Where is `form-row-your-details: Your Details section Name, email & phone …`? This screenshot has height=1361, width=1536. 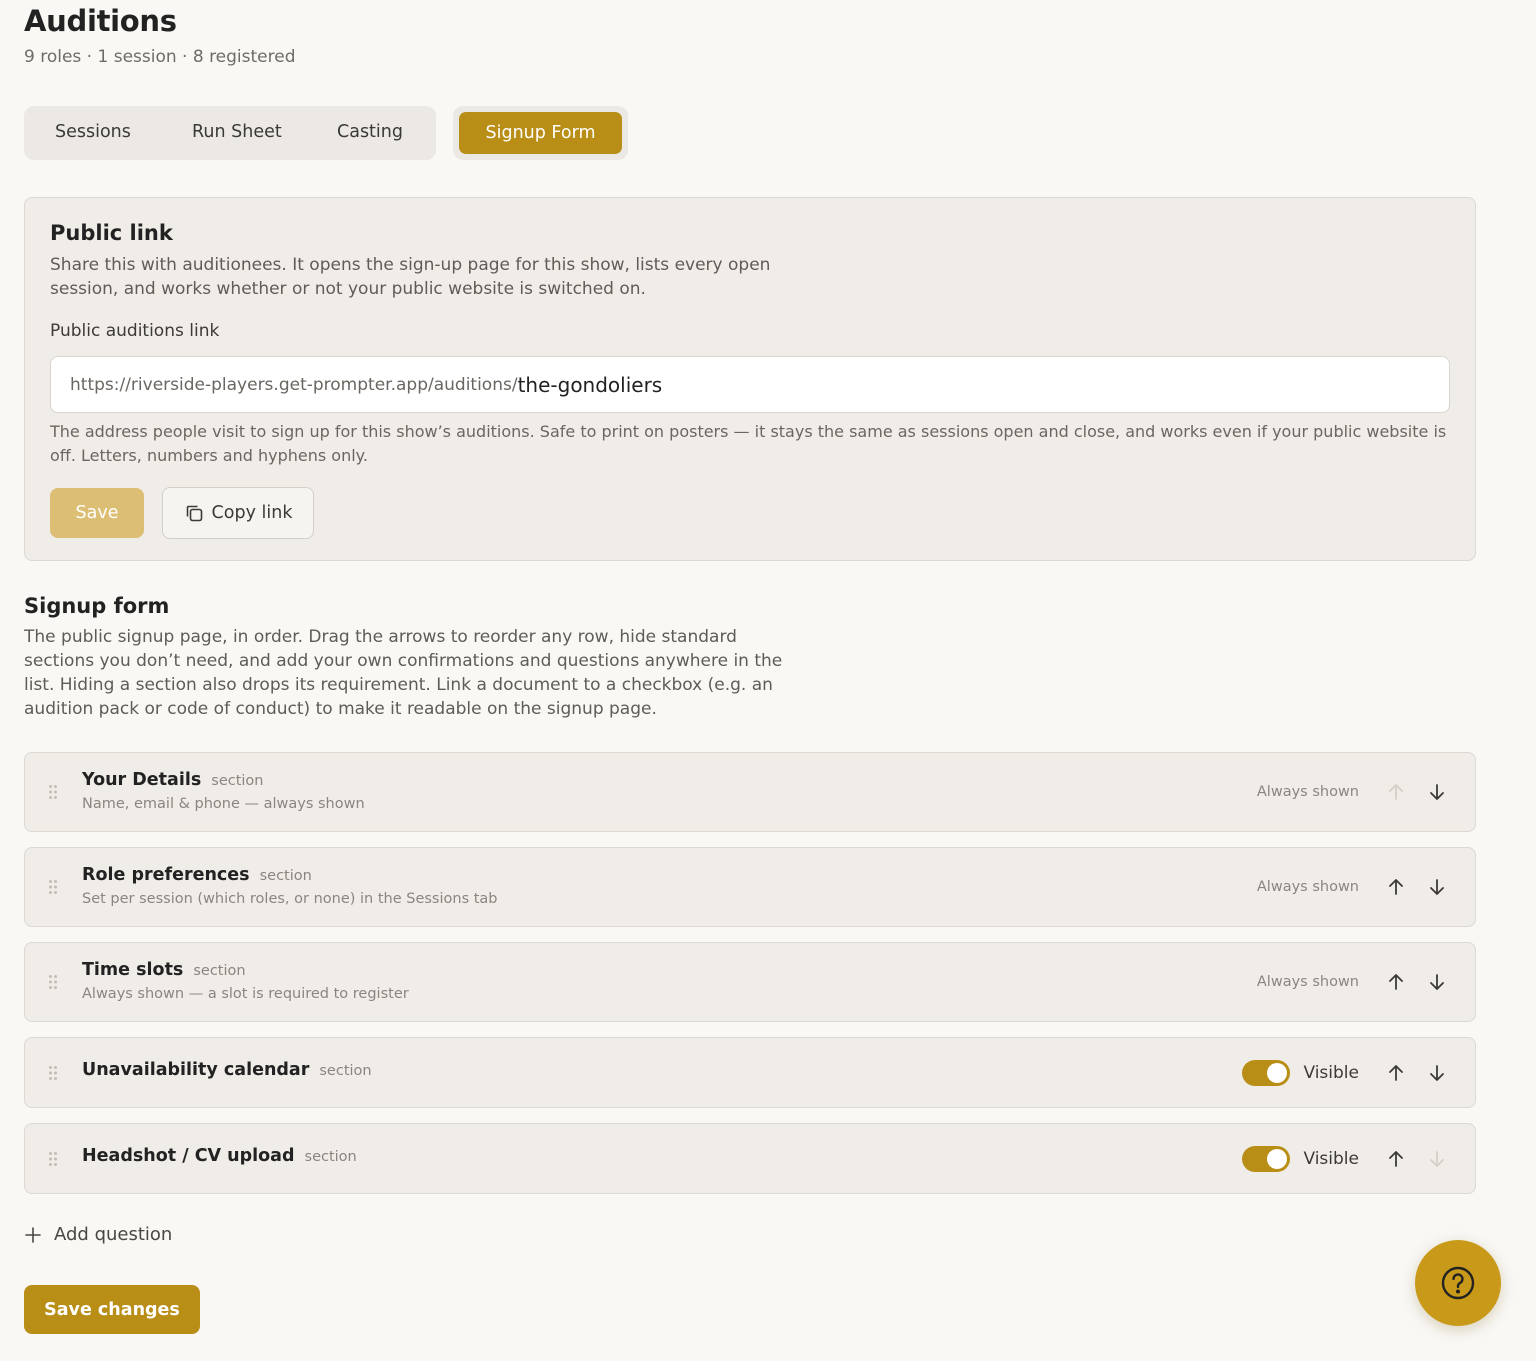 form-row-your-details: Your Details section Name, email & phone … is located at coordinates (750, 792).